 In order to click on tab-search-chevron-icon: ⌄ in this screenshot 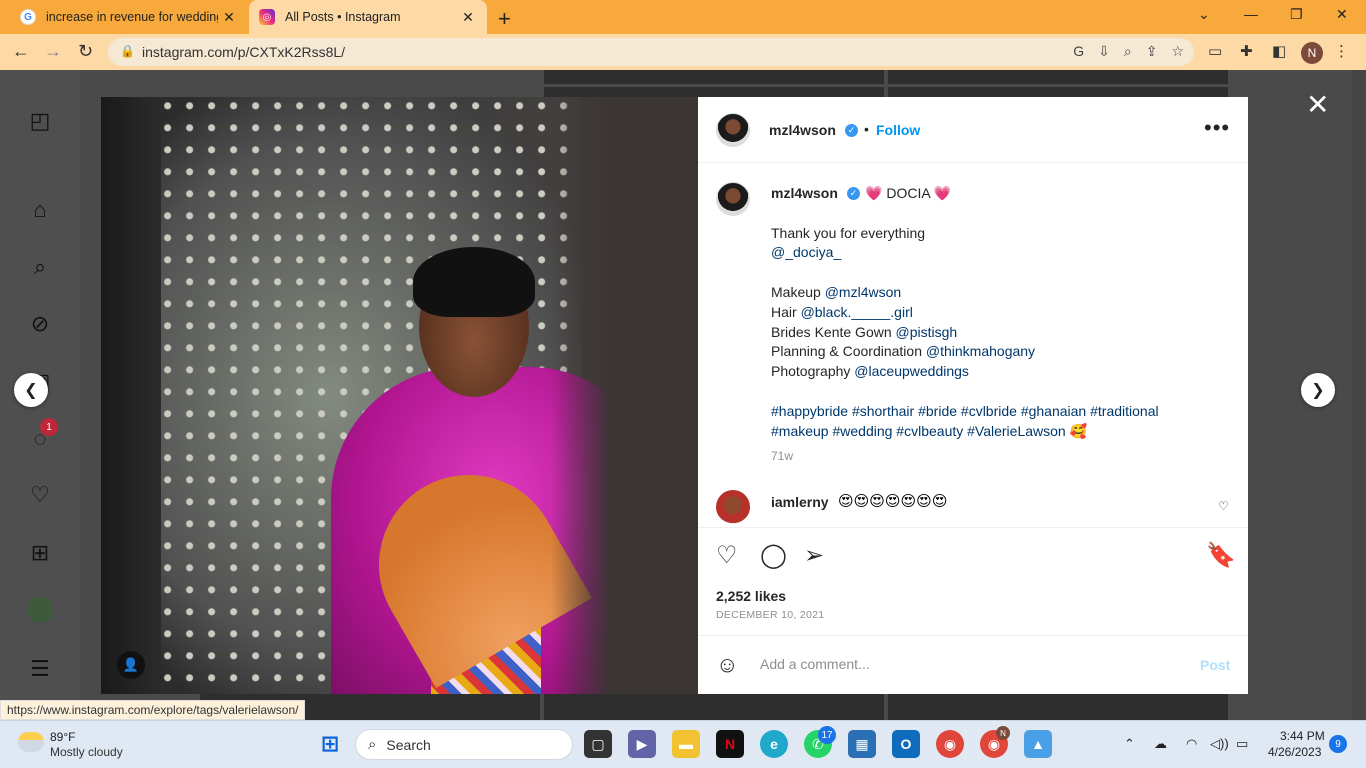, I will do `click(1204, 14)`.